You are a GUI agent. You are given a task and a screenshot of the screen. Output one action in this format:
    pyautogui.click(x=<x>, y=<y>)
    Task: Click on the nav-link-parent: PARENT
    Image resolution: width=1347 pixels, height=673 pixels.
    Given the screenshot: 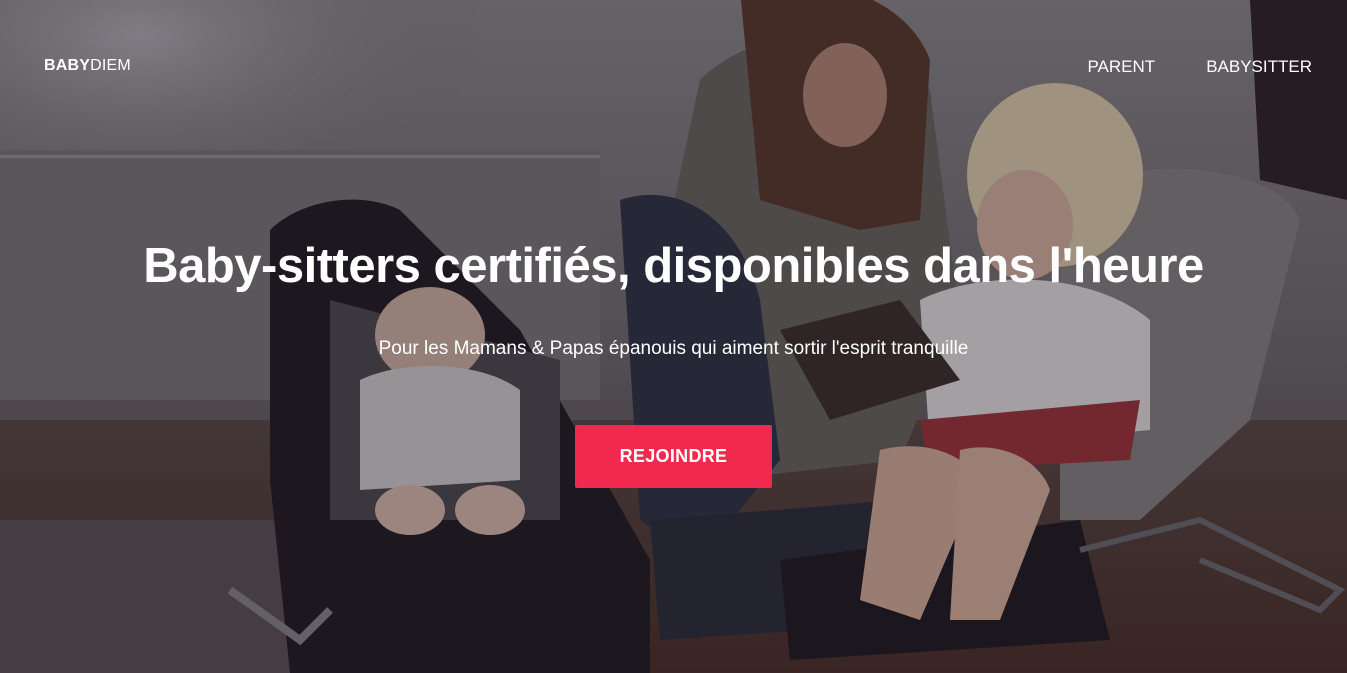 What is the action you would take?
    pyautogui.click(x=1121, y=67)
    